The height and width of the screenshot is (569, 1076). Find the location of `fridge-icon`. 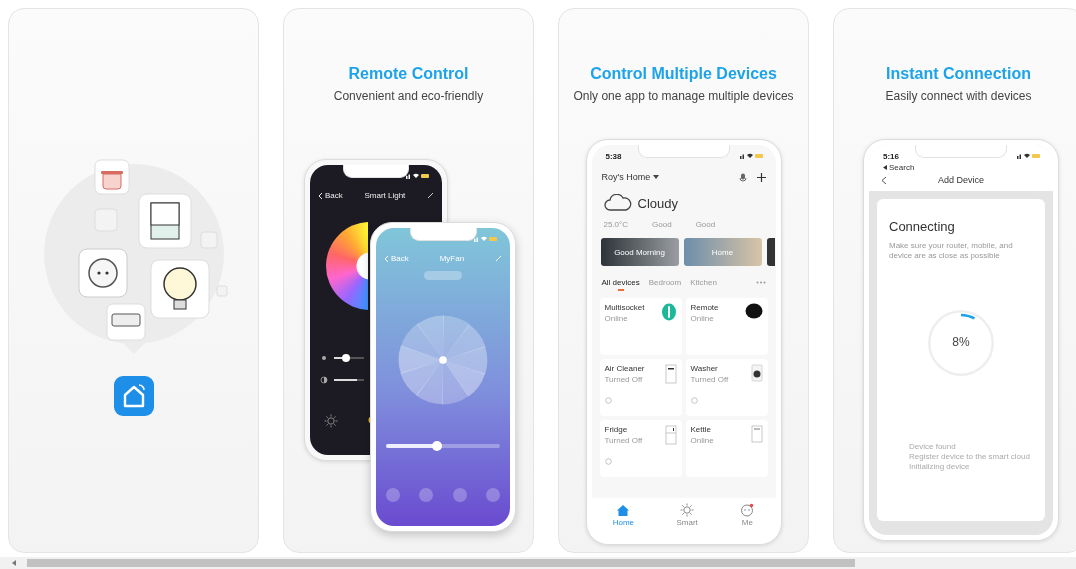

fridge-icon is located at coordinates (670, 434).